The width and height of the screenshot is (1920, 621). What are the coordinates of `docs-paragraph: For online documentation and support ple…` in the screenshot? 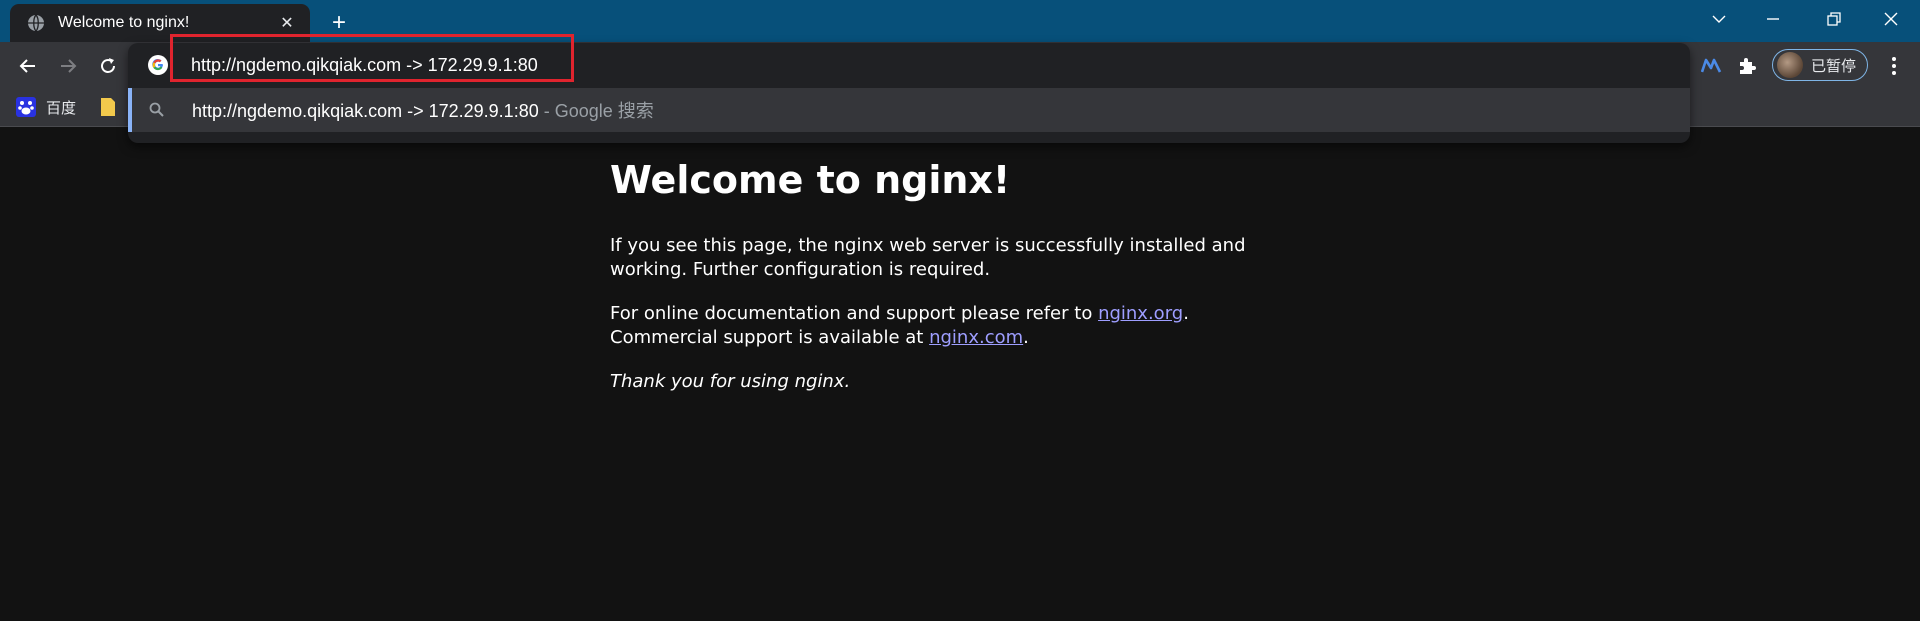 It's located at (960, 326).